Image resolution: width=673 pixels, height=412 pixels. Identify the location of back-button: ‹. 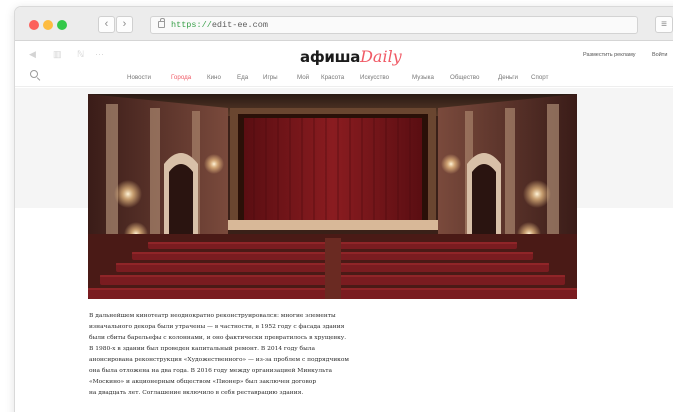
(106, 24).